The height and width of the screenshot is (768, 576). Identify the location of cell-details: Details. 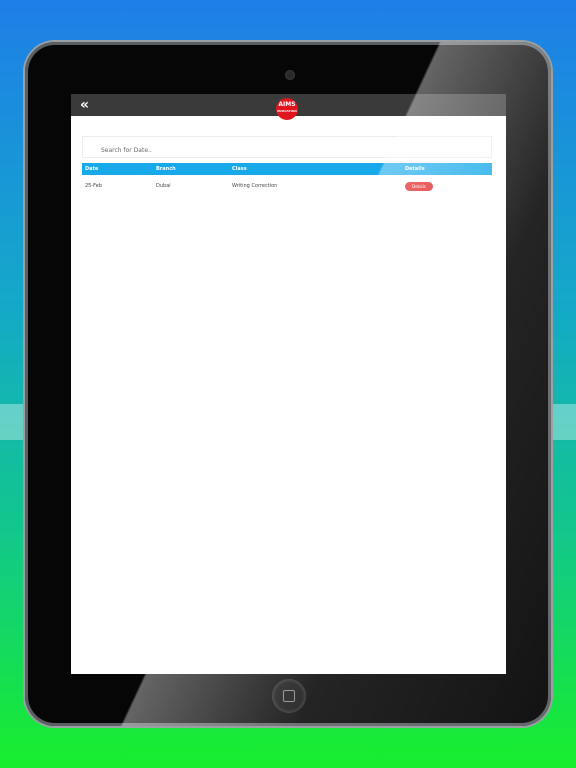
(447, 186).